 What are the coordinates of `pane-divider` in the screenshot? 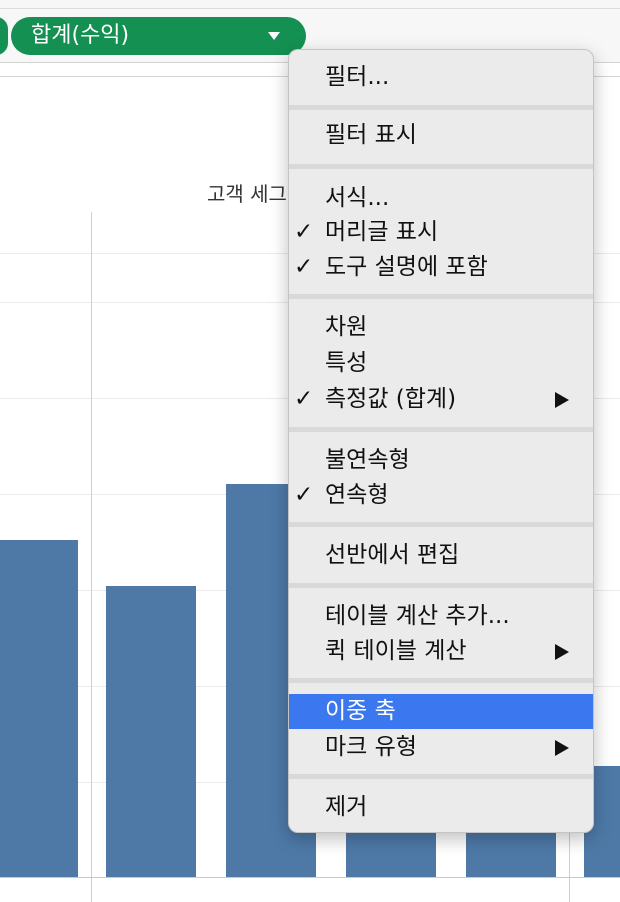 It's located at (91, 557).